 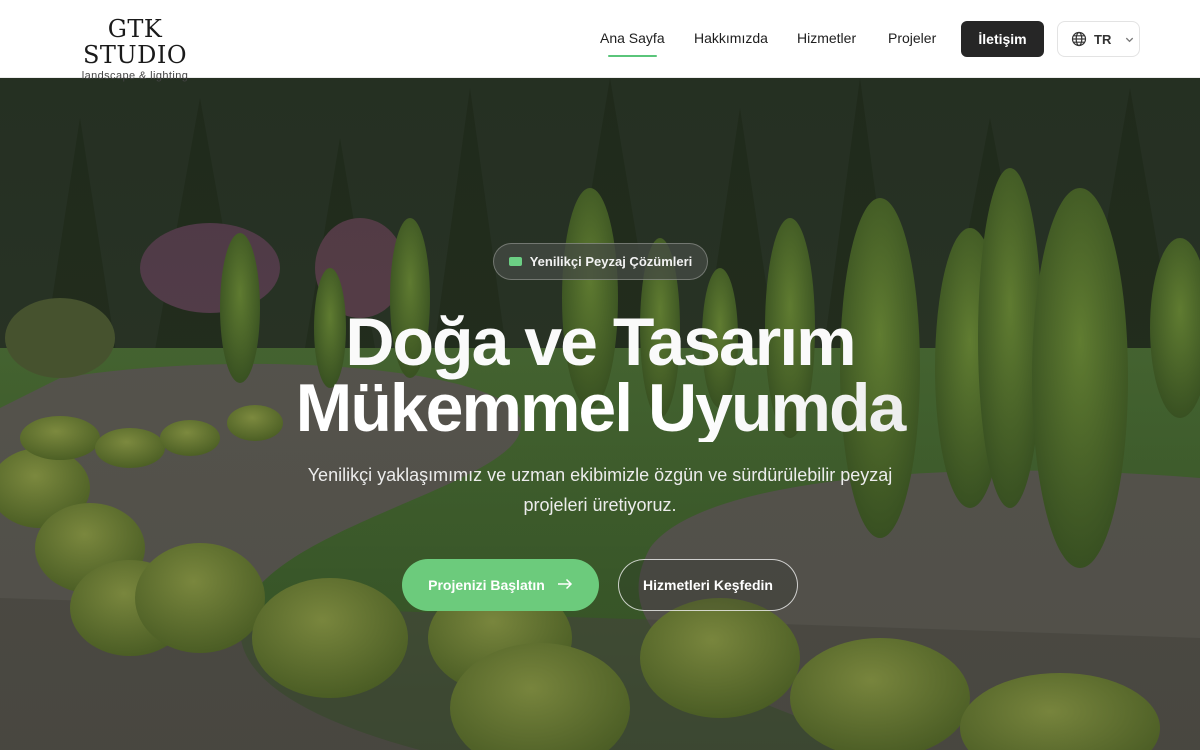 I want to click on start-project-label: Projenizi Başlatın, so click(x=486, y=585).